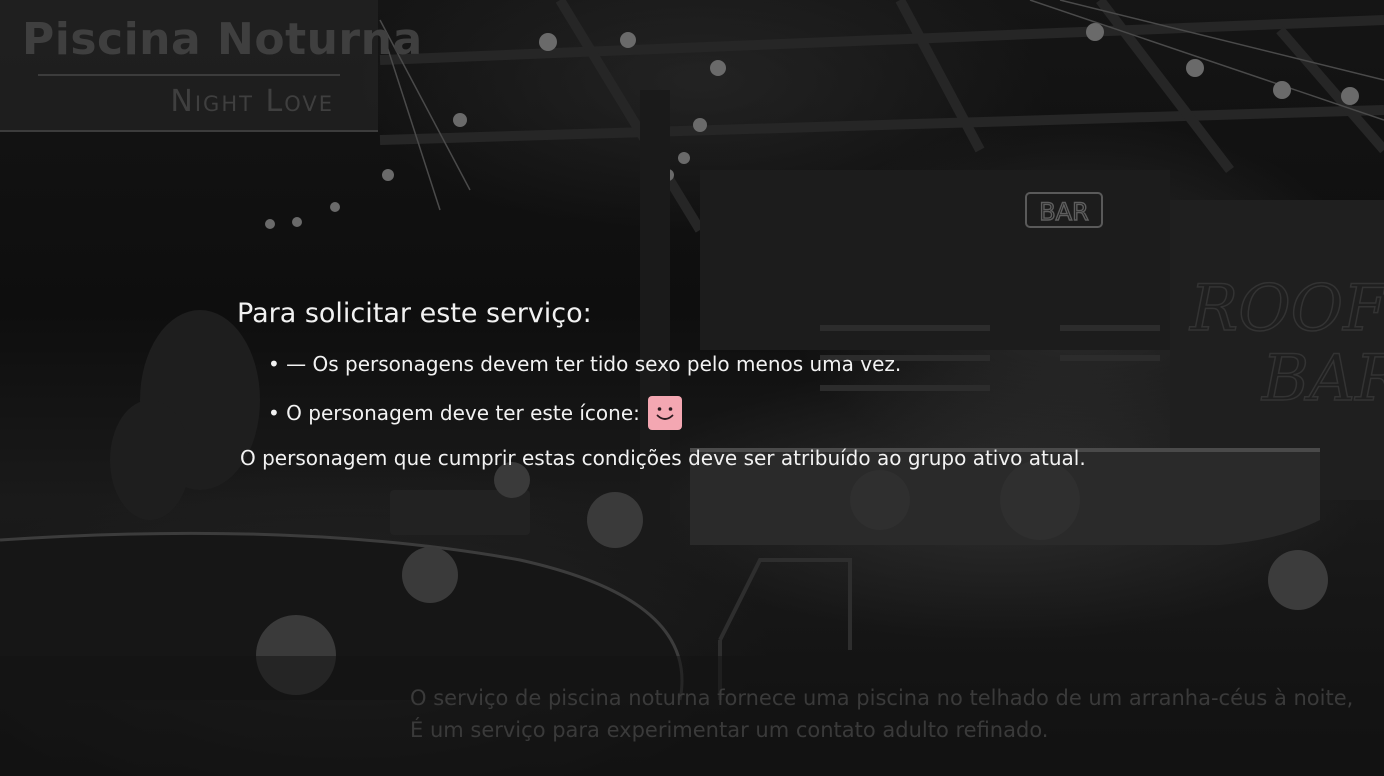 The image size is (1384, 776). What do you see at coordinates (1298, 580) in the screenshot?
I see `beach-ball` at bounding box center [1298, 580].